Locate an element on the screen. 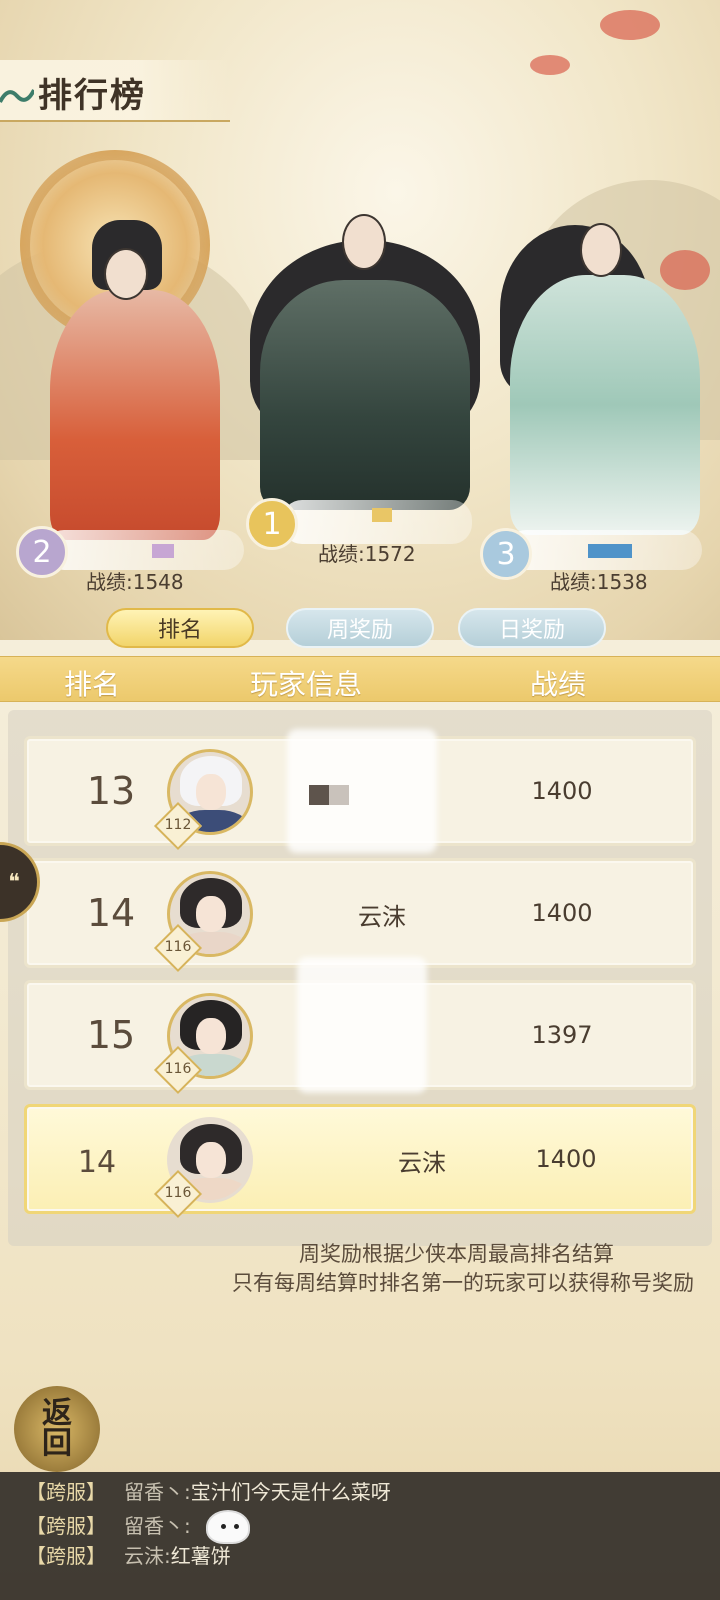 This screenshot has height=1600, width=720. back-button: 返 回 is located at coordinates (57, 1429).